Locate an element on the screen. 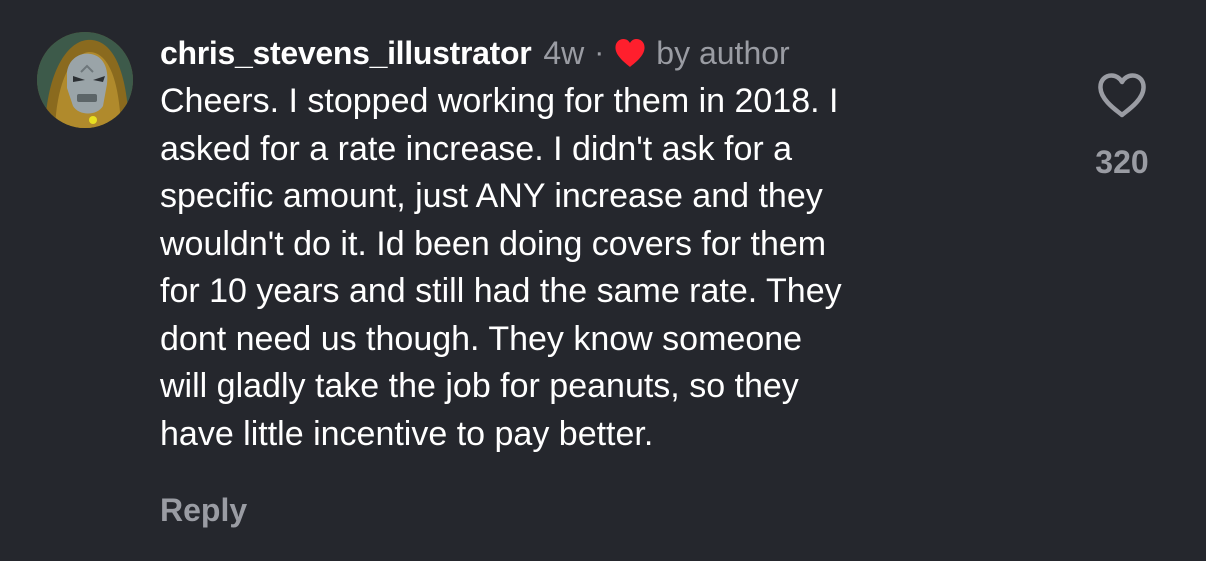  comment-header: chris_stevens_illustrator 4w · by author is located at coordinates (600, 53).